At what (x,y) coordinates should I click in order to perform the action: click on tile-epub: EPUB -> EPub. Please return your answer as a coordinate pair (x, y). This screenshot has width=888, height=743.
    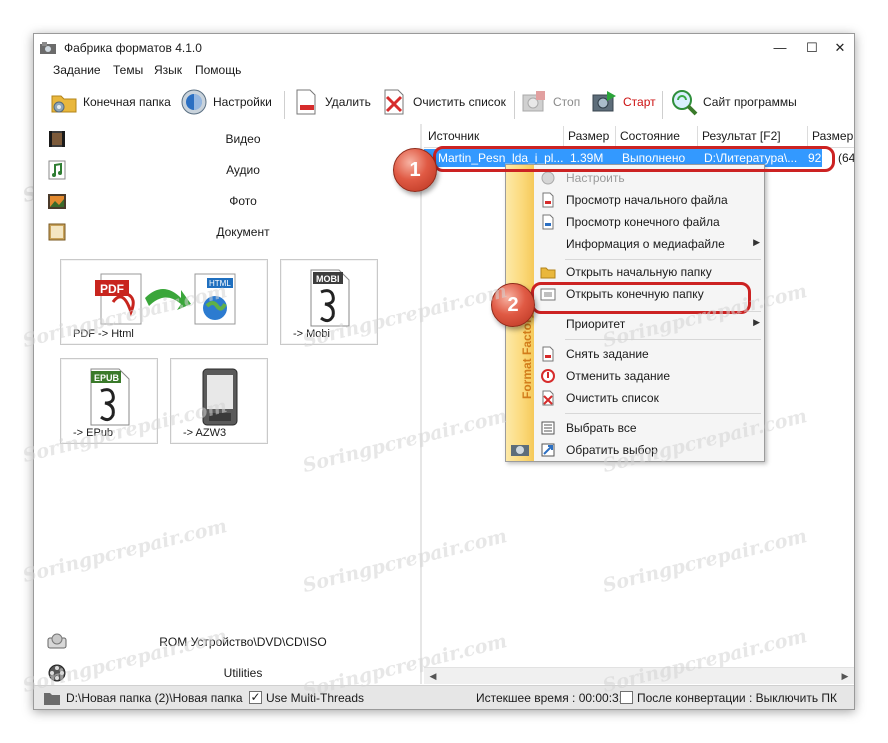
    Looking at the image, I should click on (109, 401).